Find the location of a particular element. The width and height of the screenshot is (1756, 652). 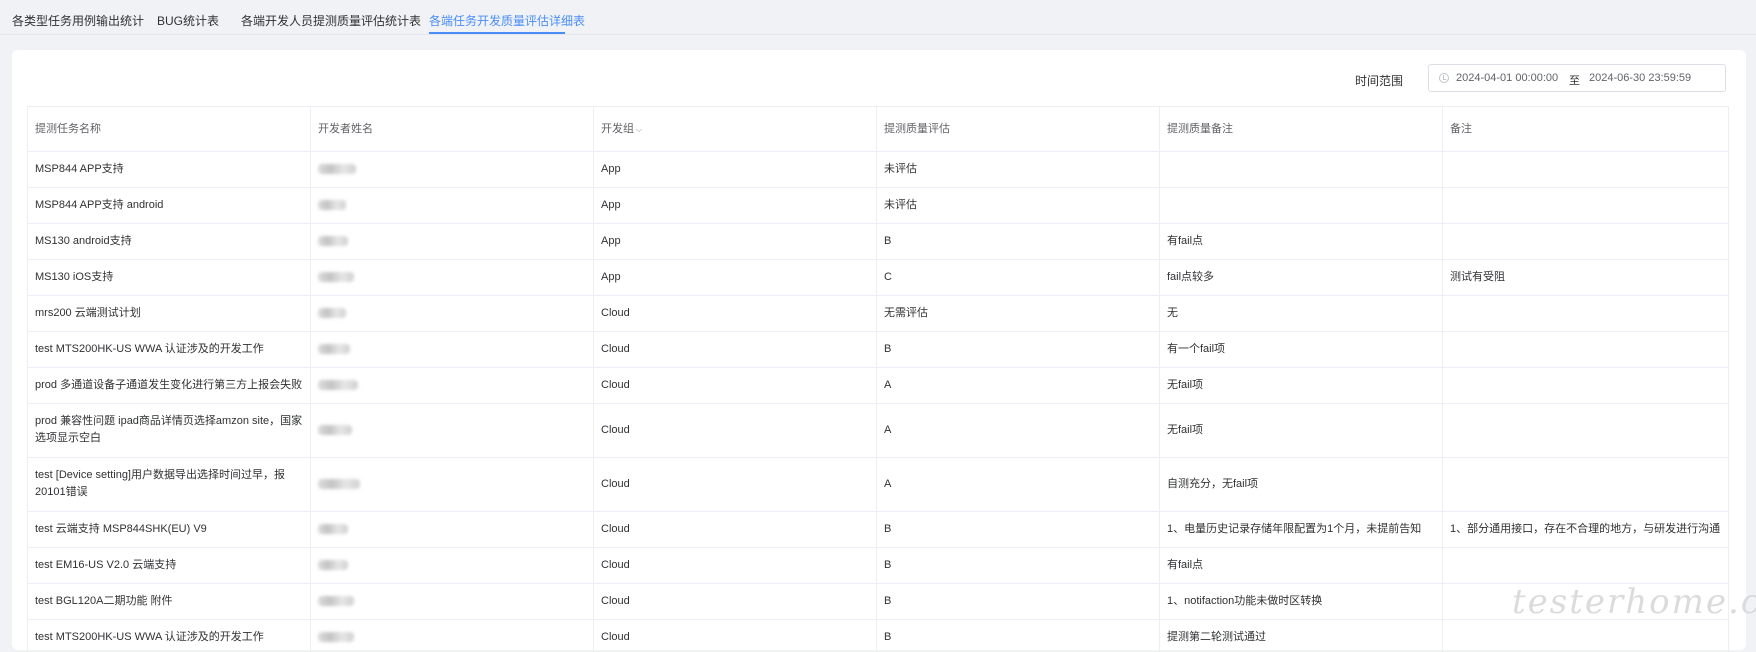

table-row: prod 多通道设备子通道发生变化进行第三方上报会失败 Cloud A 无fail项 is located at coordinates (878, 385).